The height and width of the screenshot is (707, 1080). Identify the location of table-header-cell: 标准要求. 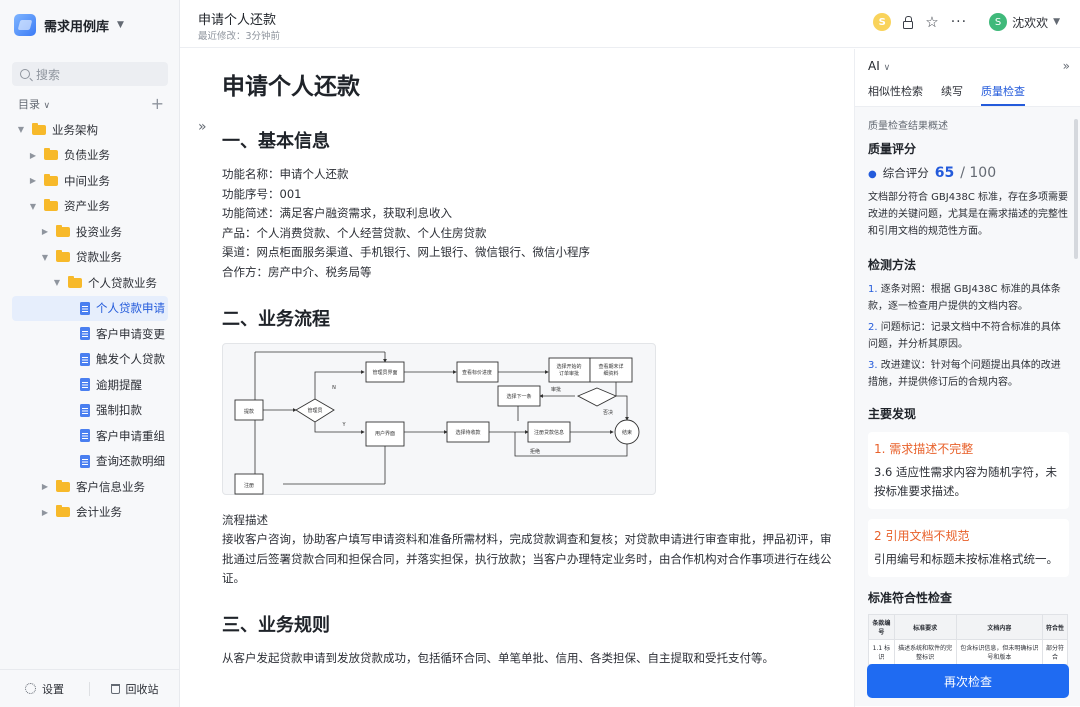
(925, 627).